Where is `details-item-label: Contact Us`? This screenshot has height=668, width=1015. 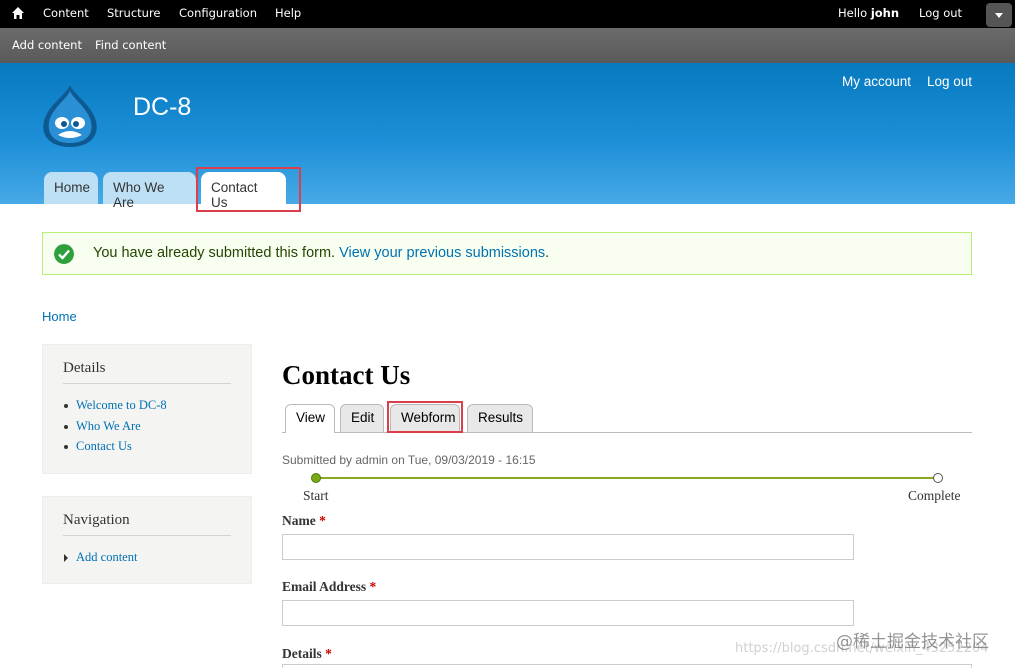 details-item-label: Contact Us is located at coordinates (98, 446).